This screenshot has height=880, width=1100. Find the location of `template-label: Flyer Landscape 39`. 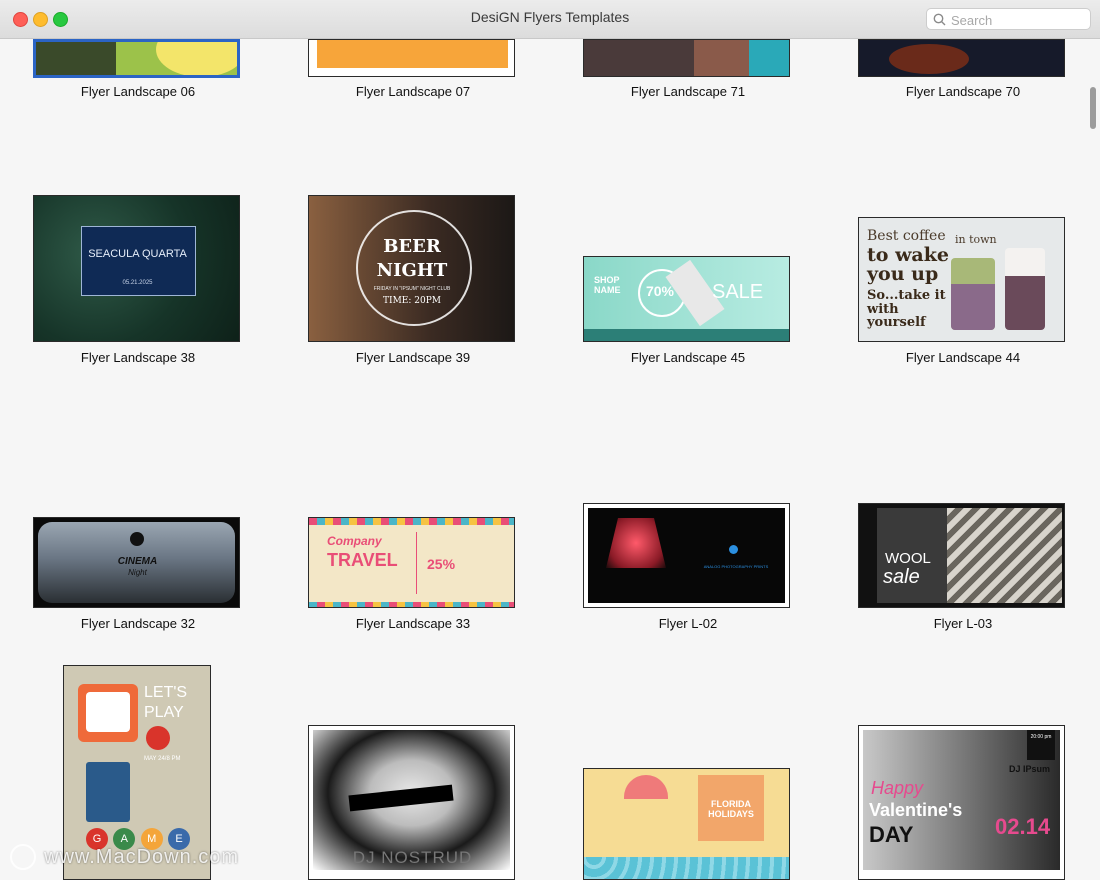

template-label: Flyer Landscape 39 is located at coordinates (413, 357).